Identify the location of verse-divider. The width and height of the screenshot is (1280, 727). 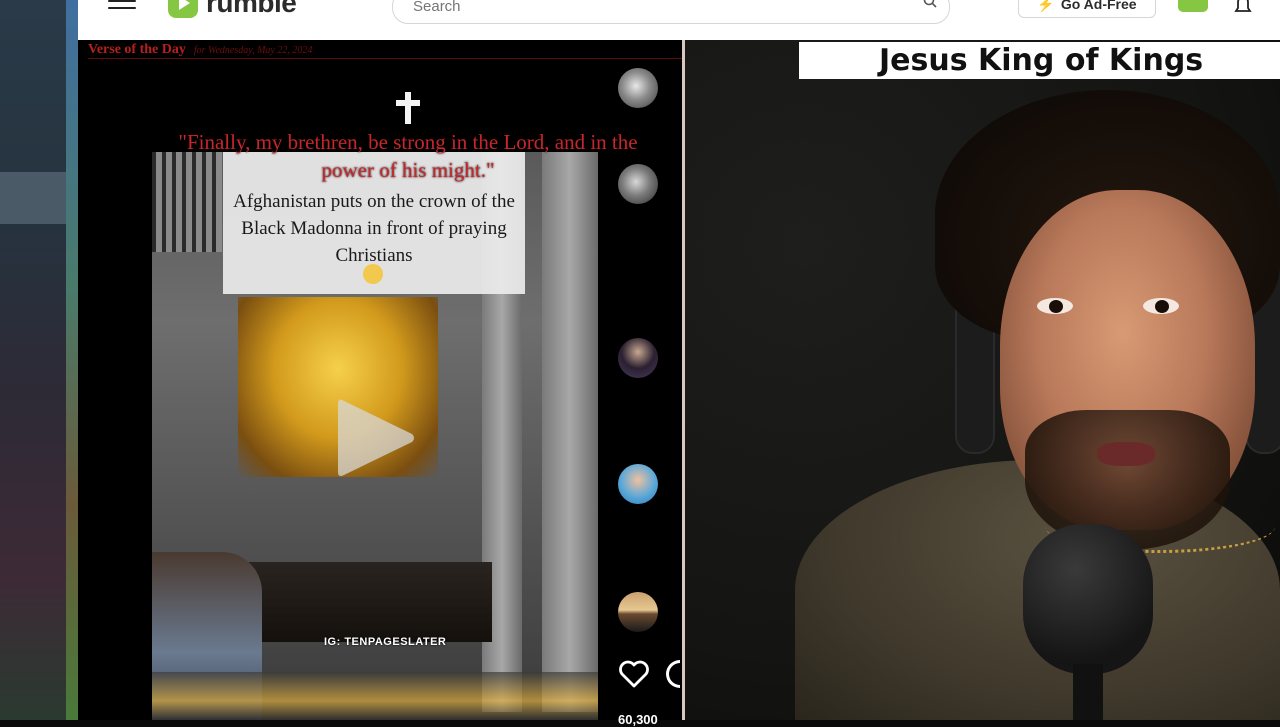
(408, 58).